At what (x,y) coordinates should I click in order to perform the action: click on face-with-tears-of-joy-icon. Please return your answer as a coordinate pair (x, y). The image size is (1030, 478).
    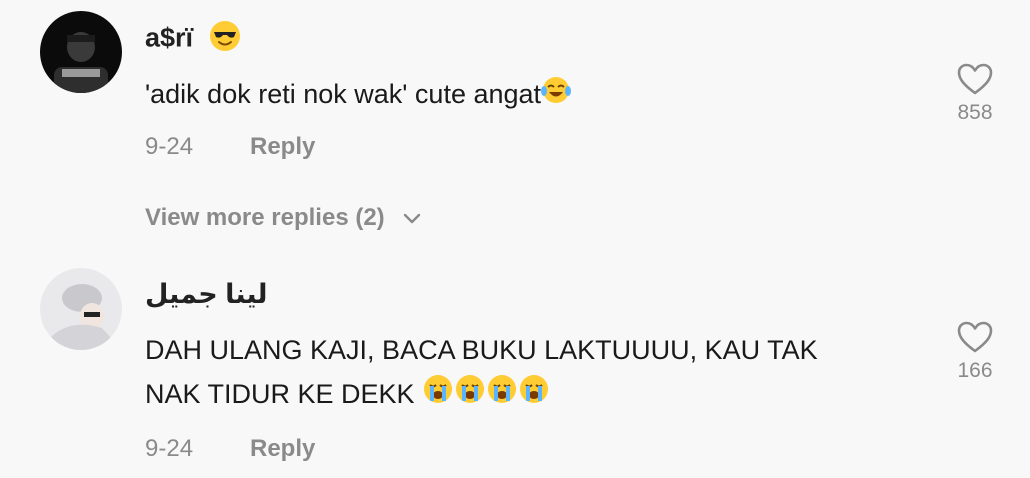
    Looking at the image, I should click on (556, 96).